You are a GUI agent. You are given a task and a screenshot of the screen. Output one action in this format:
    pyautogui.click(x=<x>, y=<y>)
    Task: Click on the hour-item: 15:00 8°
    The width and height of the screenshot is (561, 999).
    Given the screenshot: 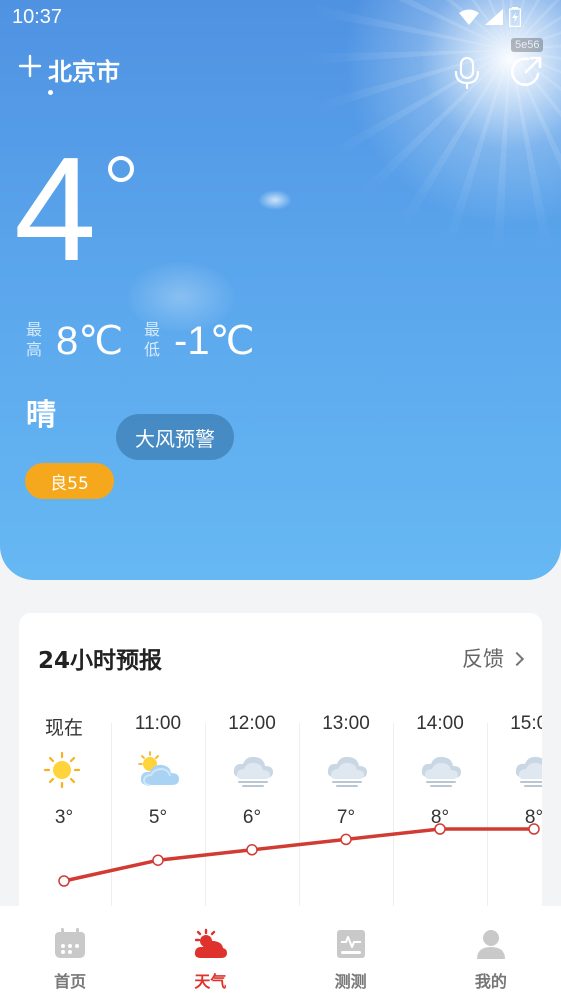 What is the action you would take?
    pyautogui.click(x=514, y=818)
    